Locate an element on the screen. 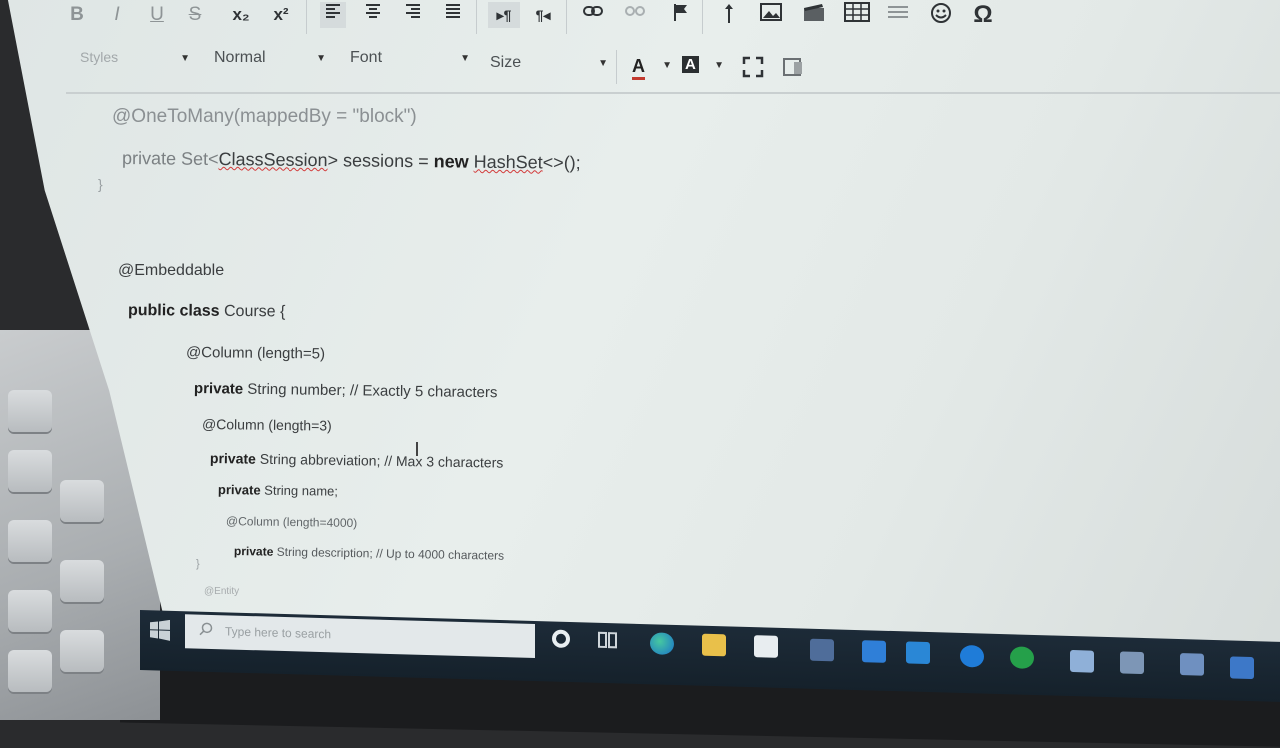 Image resolution: width=1280 pixels, height=748 pixels. edge-icon is located at coordinates (662, 643).